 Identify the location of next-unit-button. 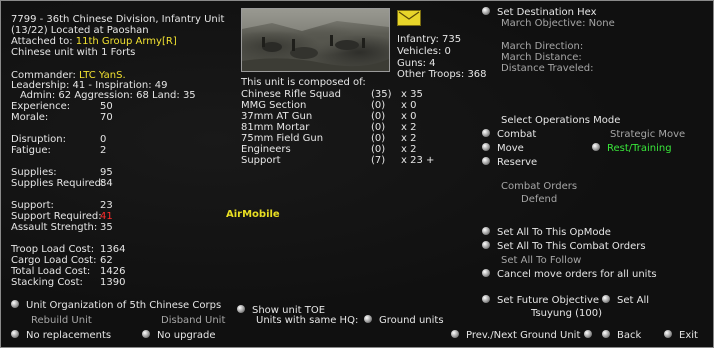
(591, 335).